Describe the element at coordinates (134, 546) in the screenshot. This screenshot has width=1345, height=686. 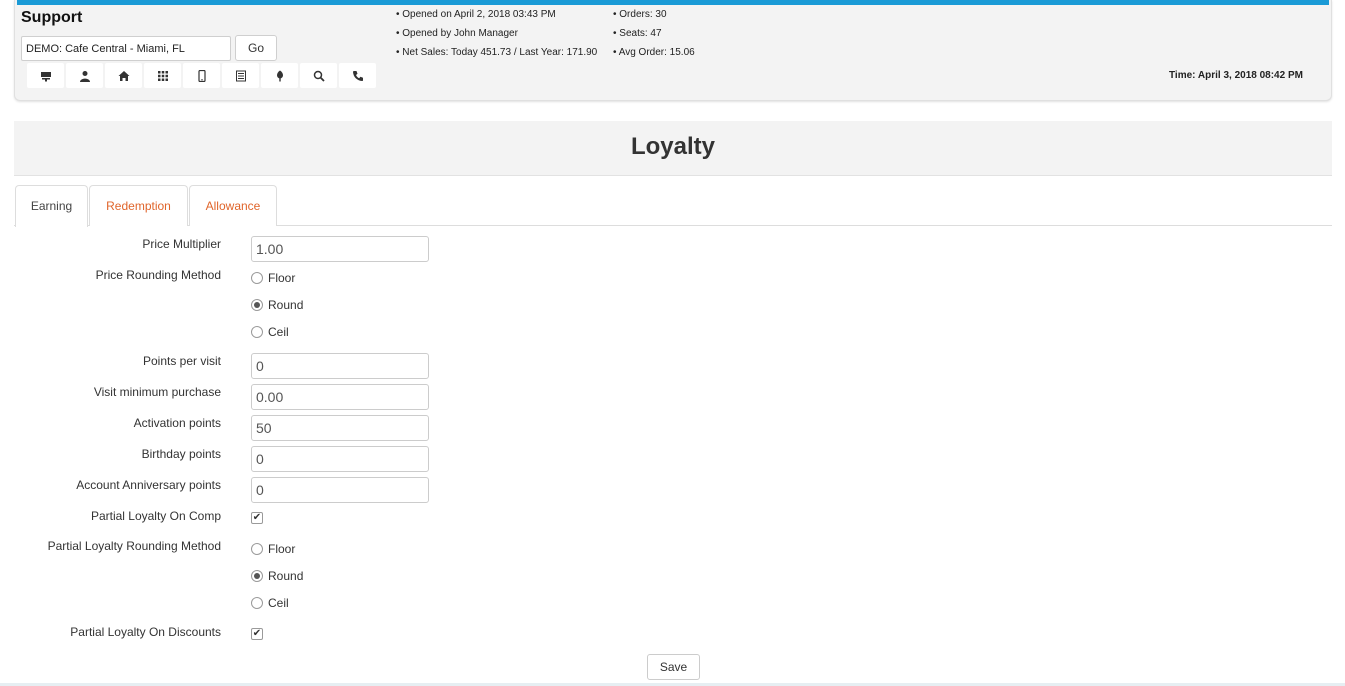
I see `partial-rounding-label: Partial Loyalty Rounding Method` at that location.